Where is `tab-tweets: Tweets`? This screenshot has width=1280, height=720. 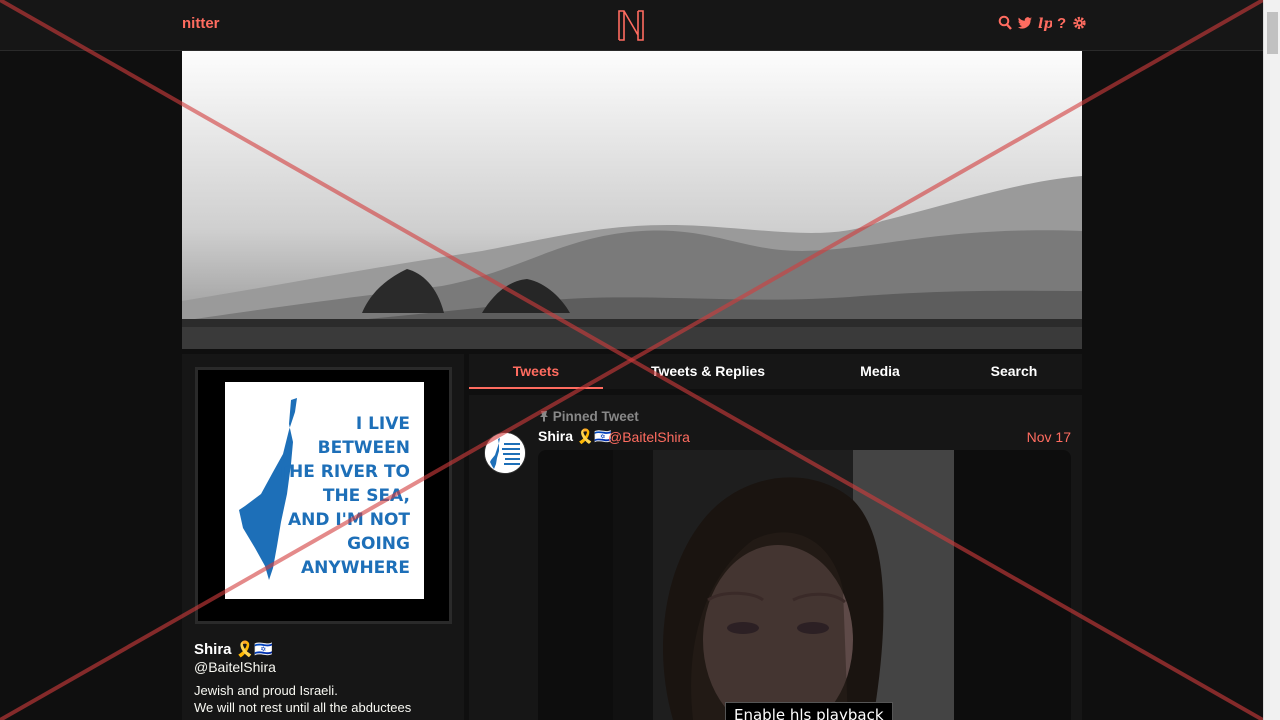
tab-tweets: Tweets is located at coordinates (536, 371).